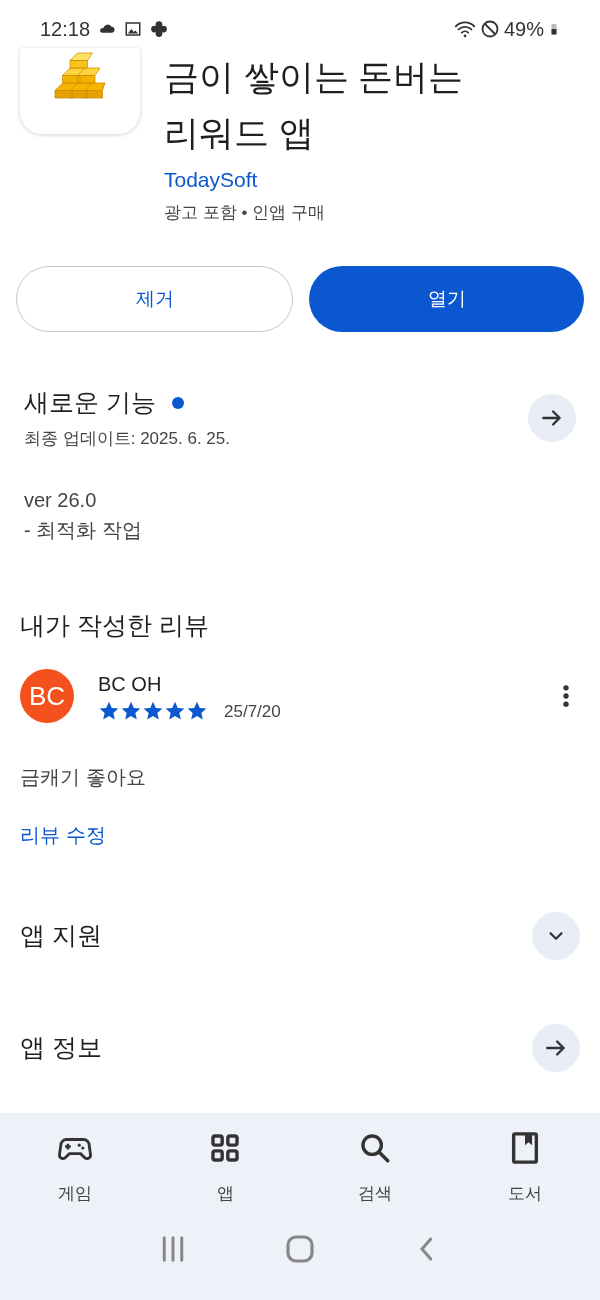 Image resolution: width=600 pixels, height=1300 pixels. What do you see at coordinates (159, 29) in the screenshot?
I see `flower-icon` at bounding box center [159, 29].